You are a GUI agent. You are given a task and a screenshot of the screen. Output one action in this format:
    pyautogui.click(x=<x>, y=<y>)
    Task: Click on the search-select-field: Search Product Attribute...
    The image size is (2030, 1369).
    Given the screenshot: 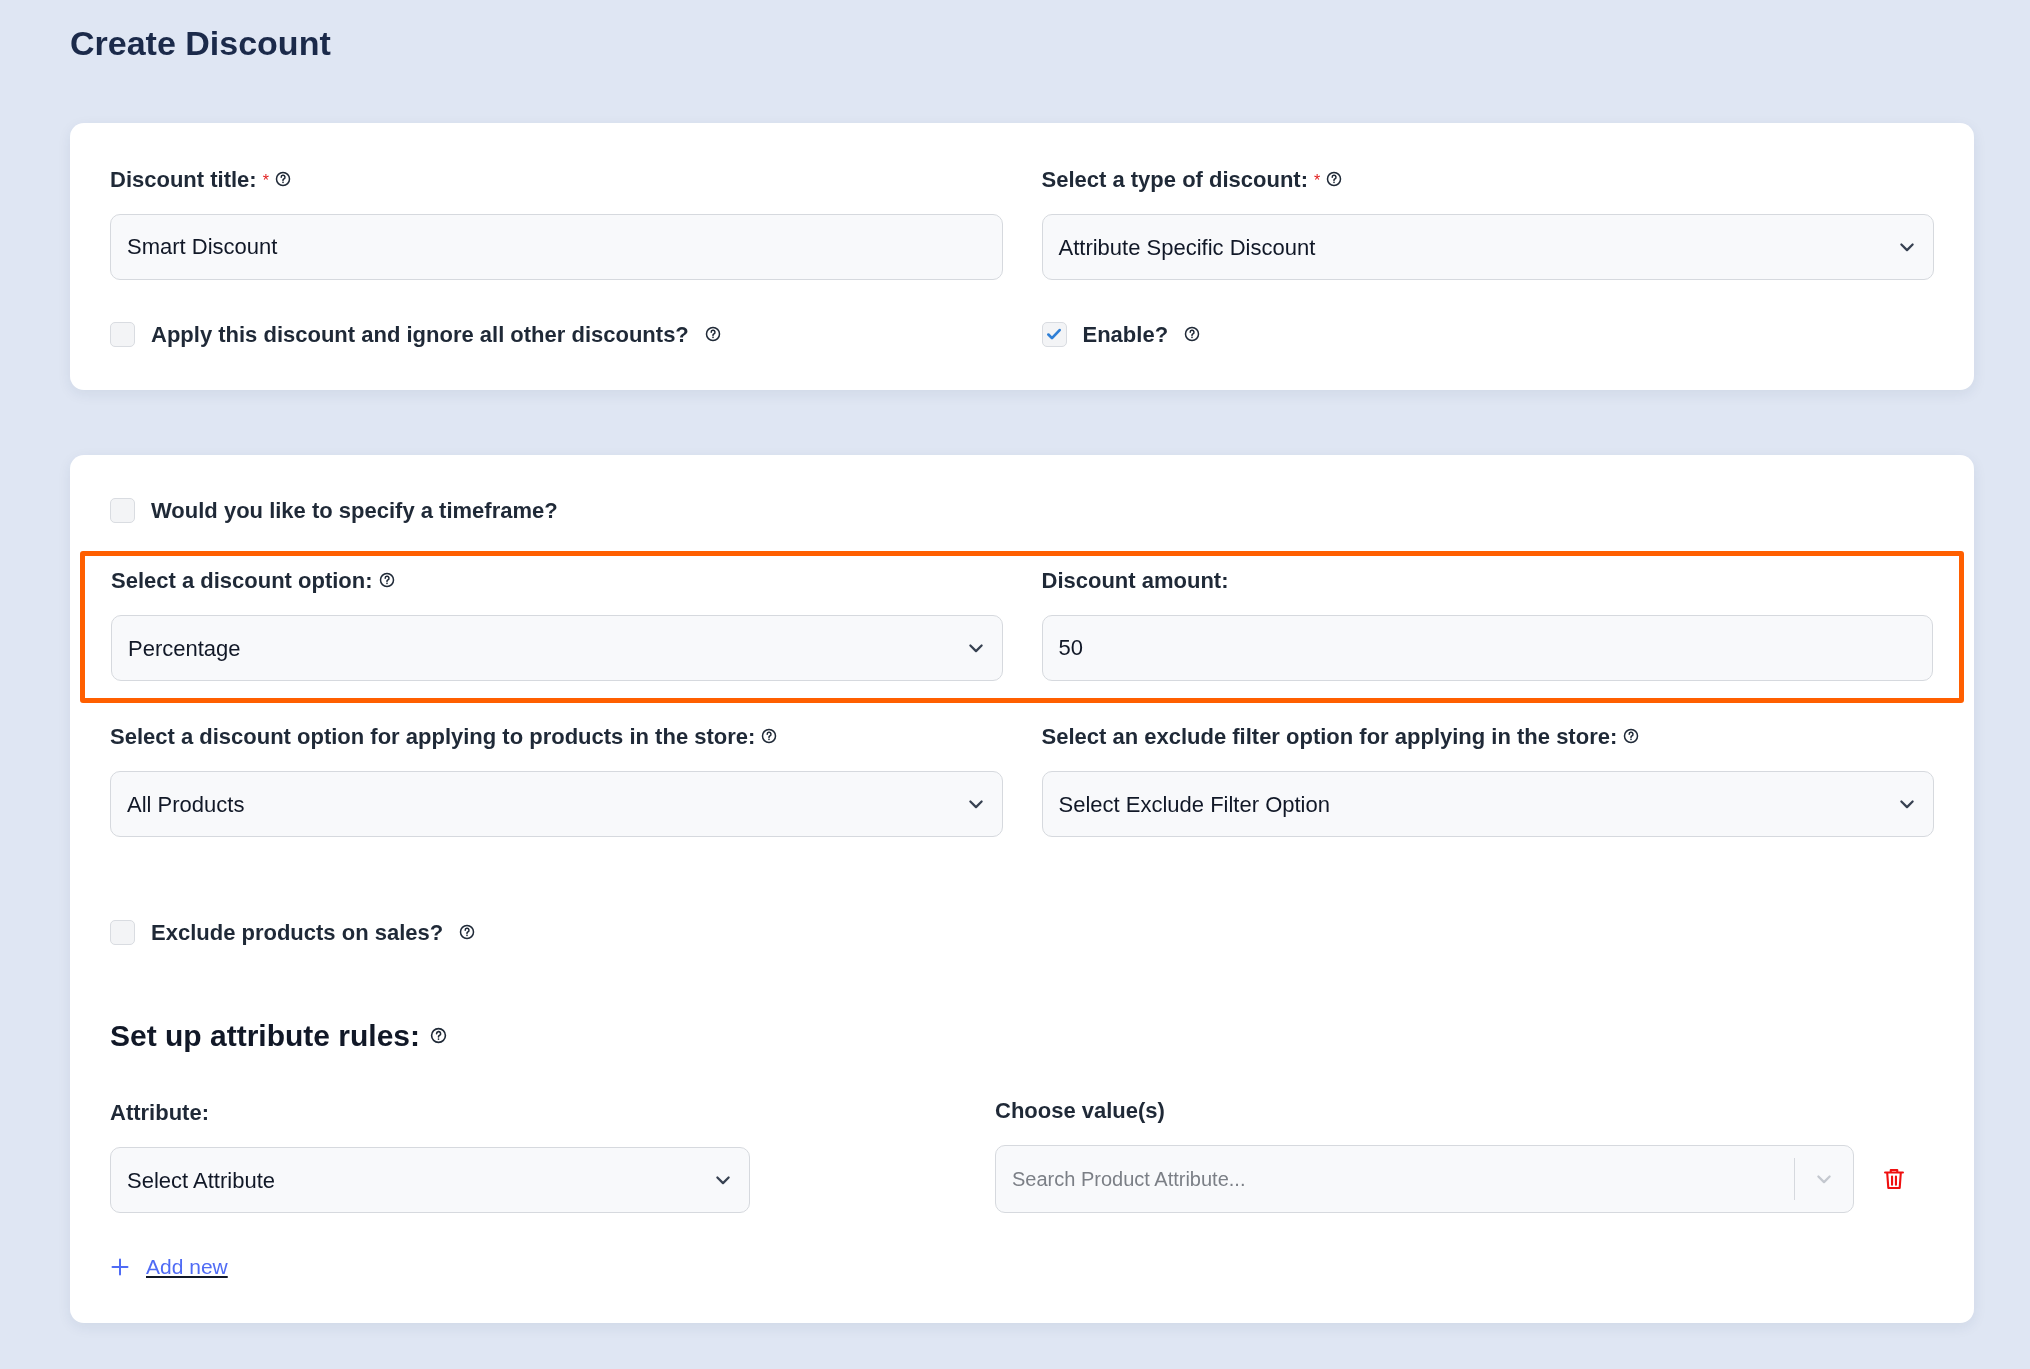 What is the action you would take?
    pyautogui.click(x=1424, y=1179)
    